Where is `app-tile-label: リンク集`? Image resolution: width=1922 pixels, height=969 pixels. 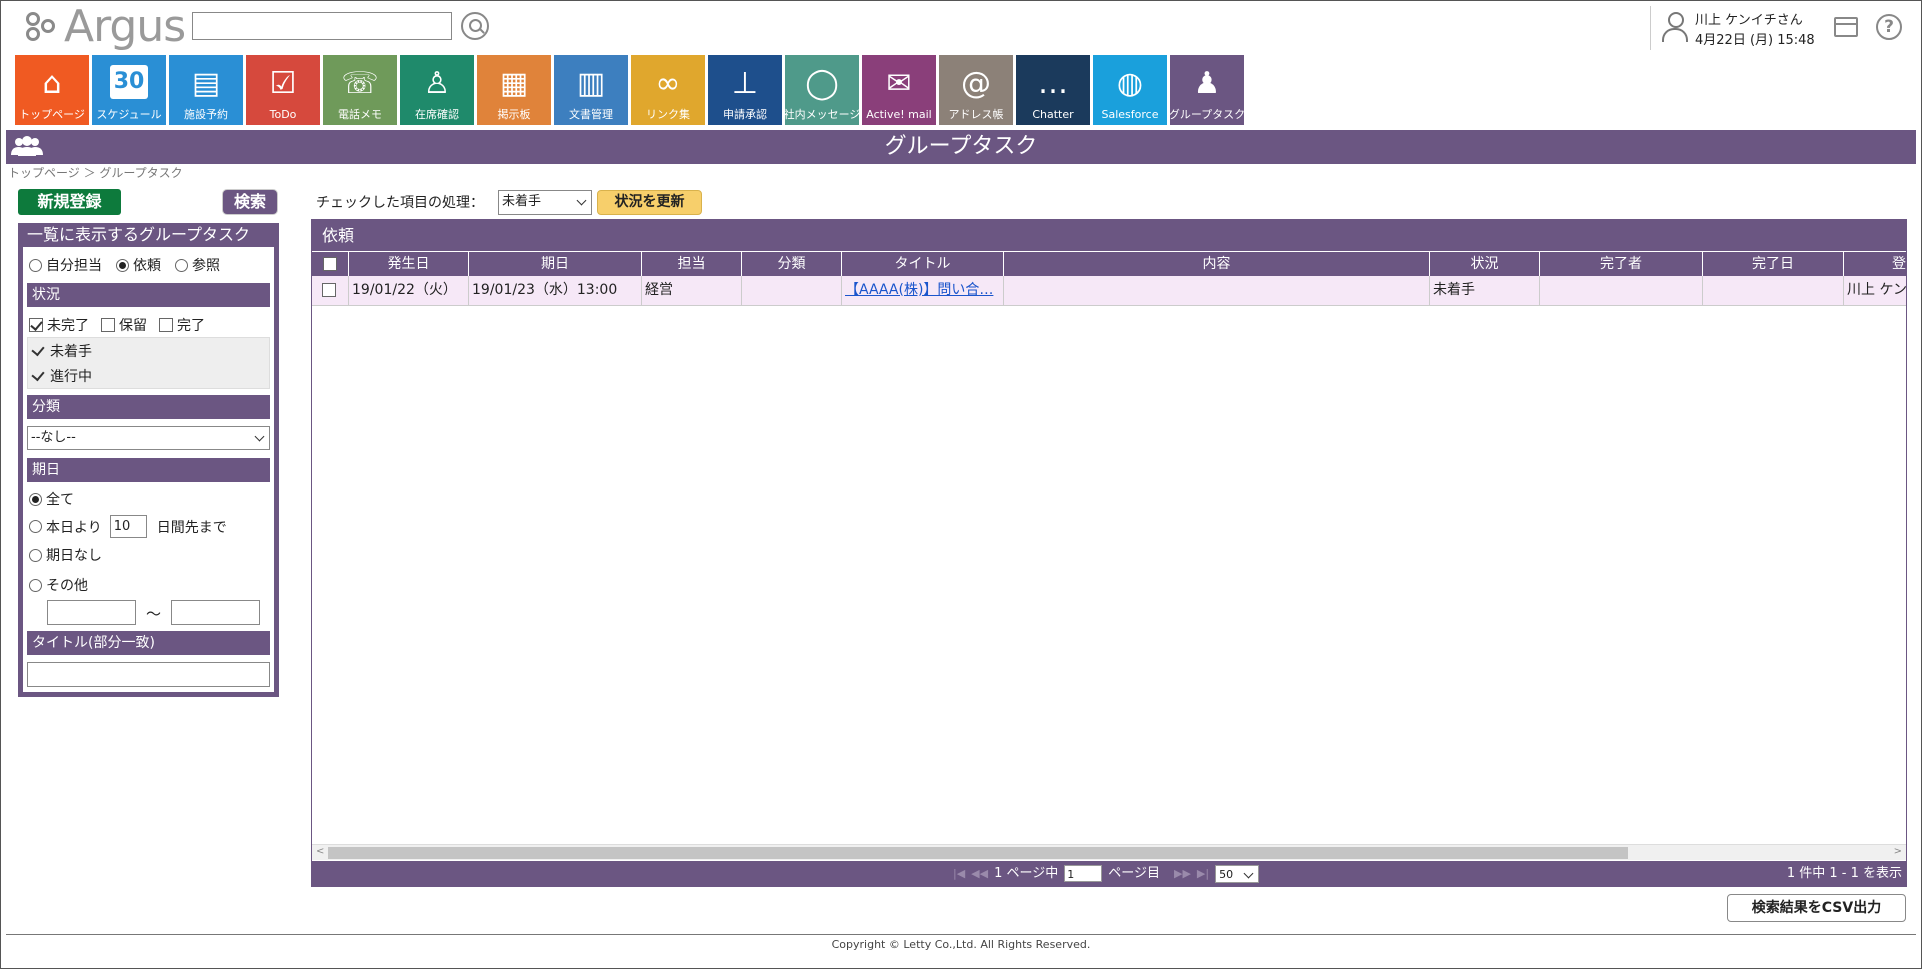
app-tile-label: リンク集 is located at coordinates (668, 114).